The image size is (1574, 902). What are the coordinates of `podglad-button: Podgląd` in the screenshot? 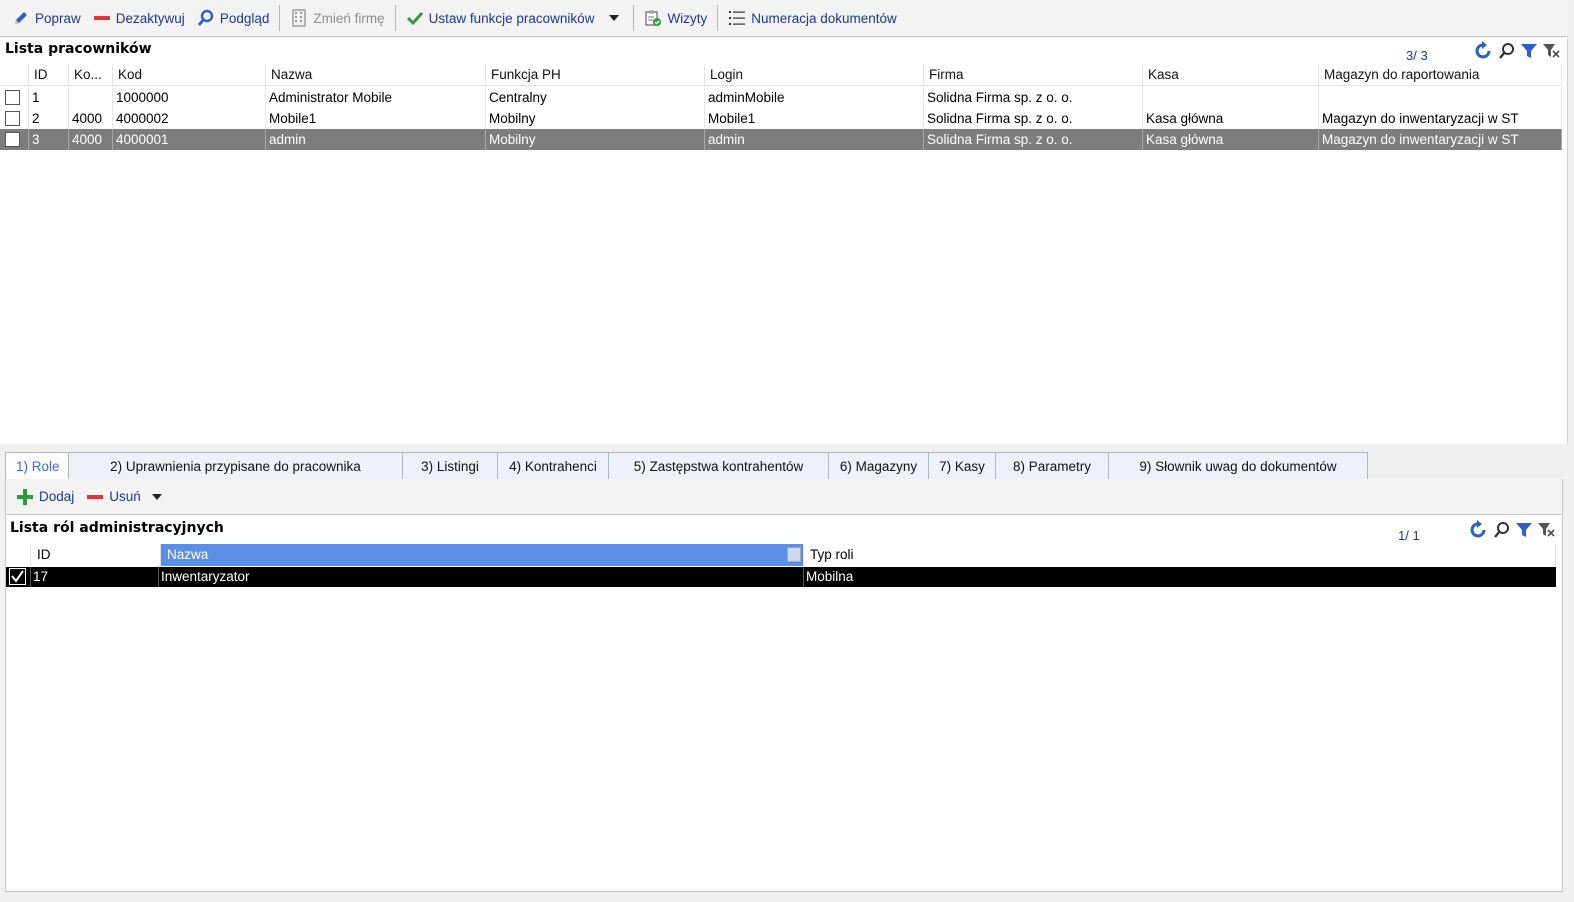 It's located at (233, 18).